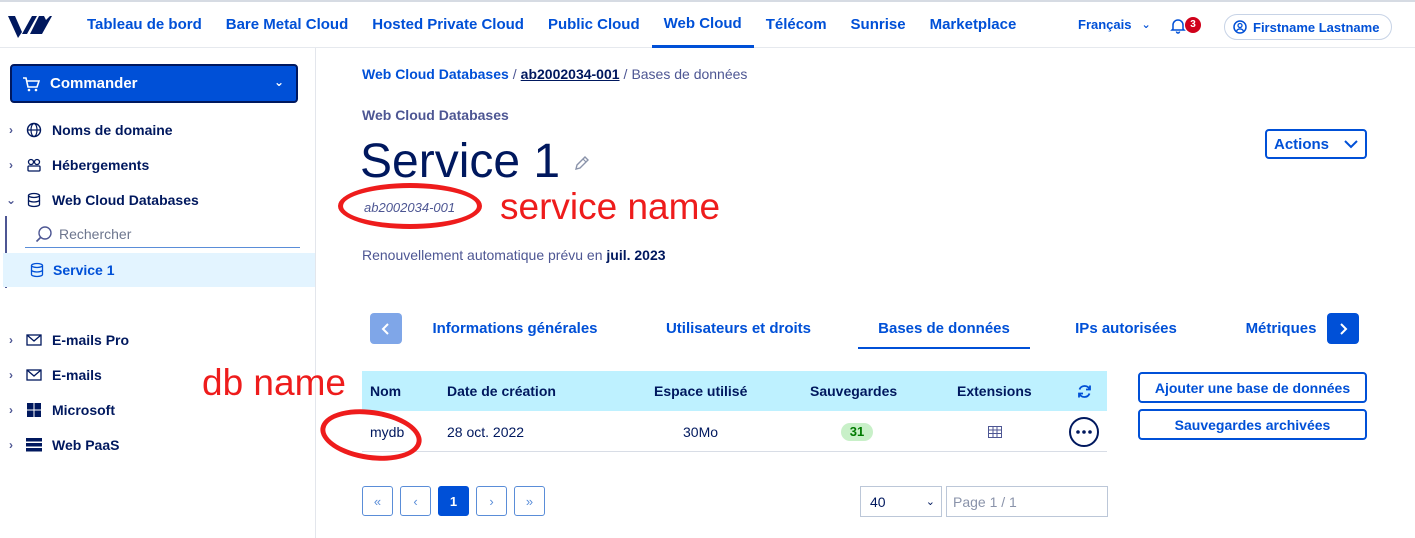  Describe the element at coordinates (34, 410) in the screenshot. I see `windows-icon` at that location.